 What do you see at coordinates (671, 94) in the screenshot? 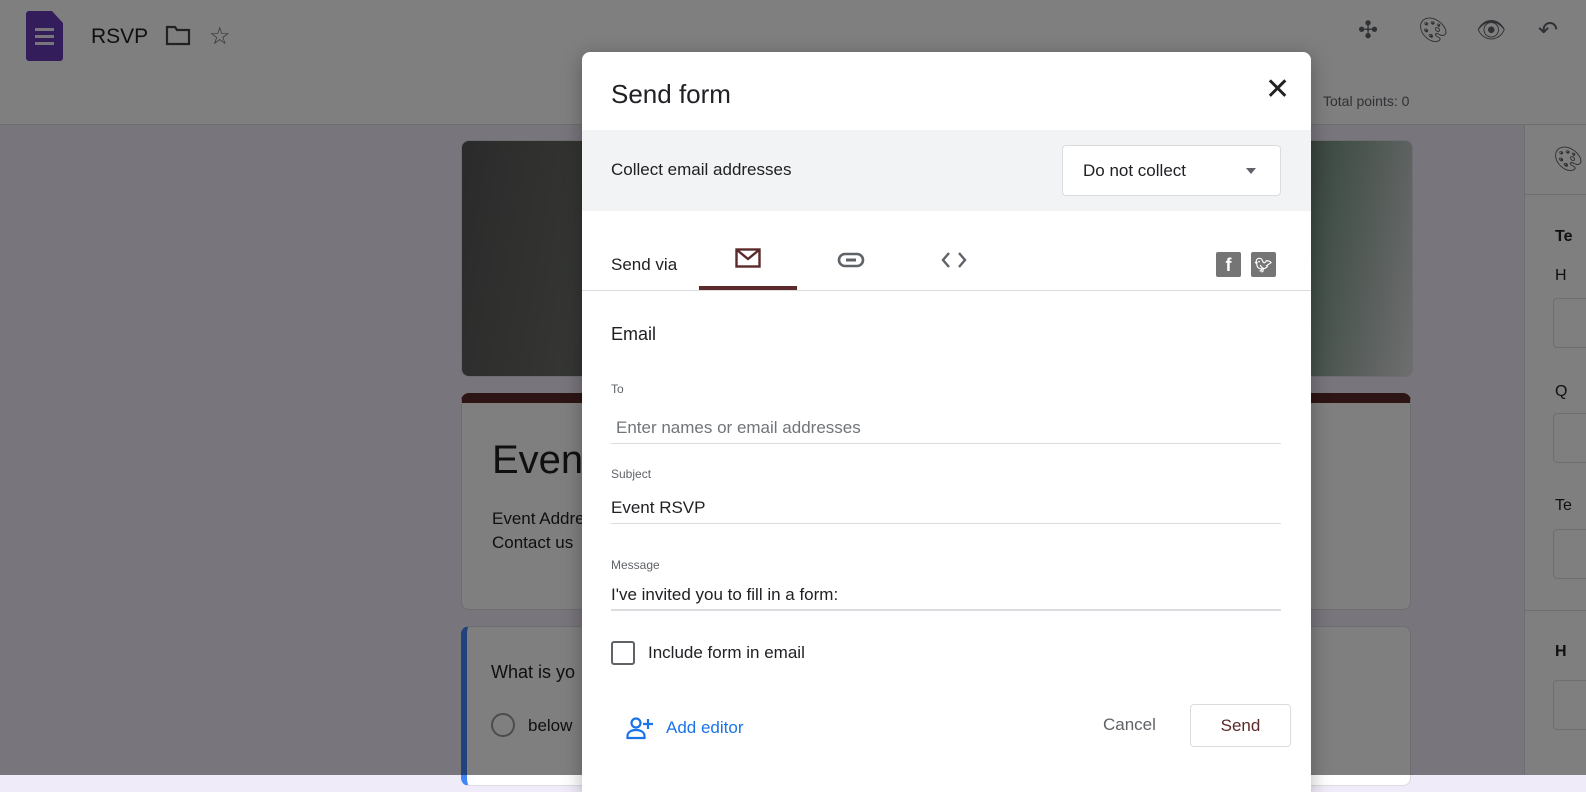
I see `dialog-title: Send form` at bounding box center [671, 94].